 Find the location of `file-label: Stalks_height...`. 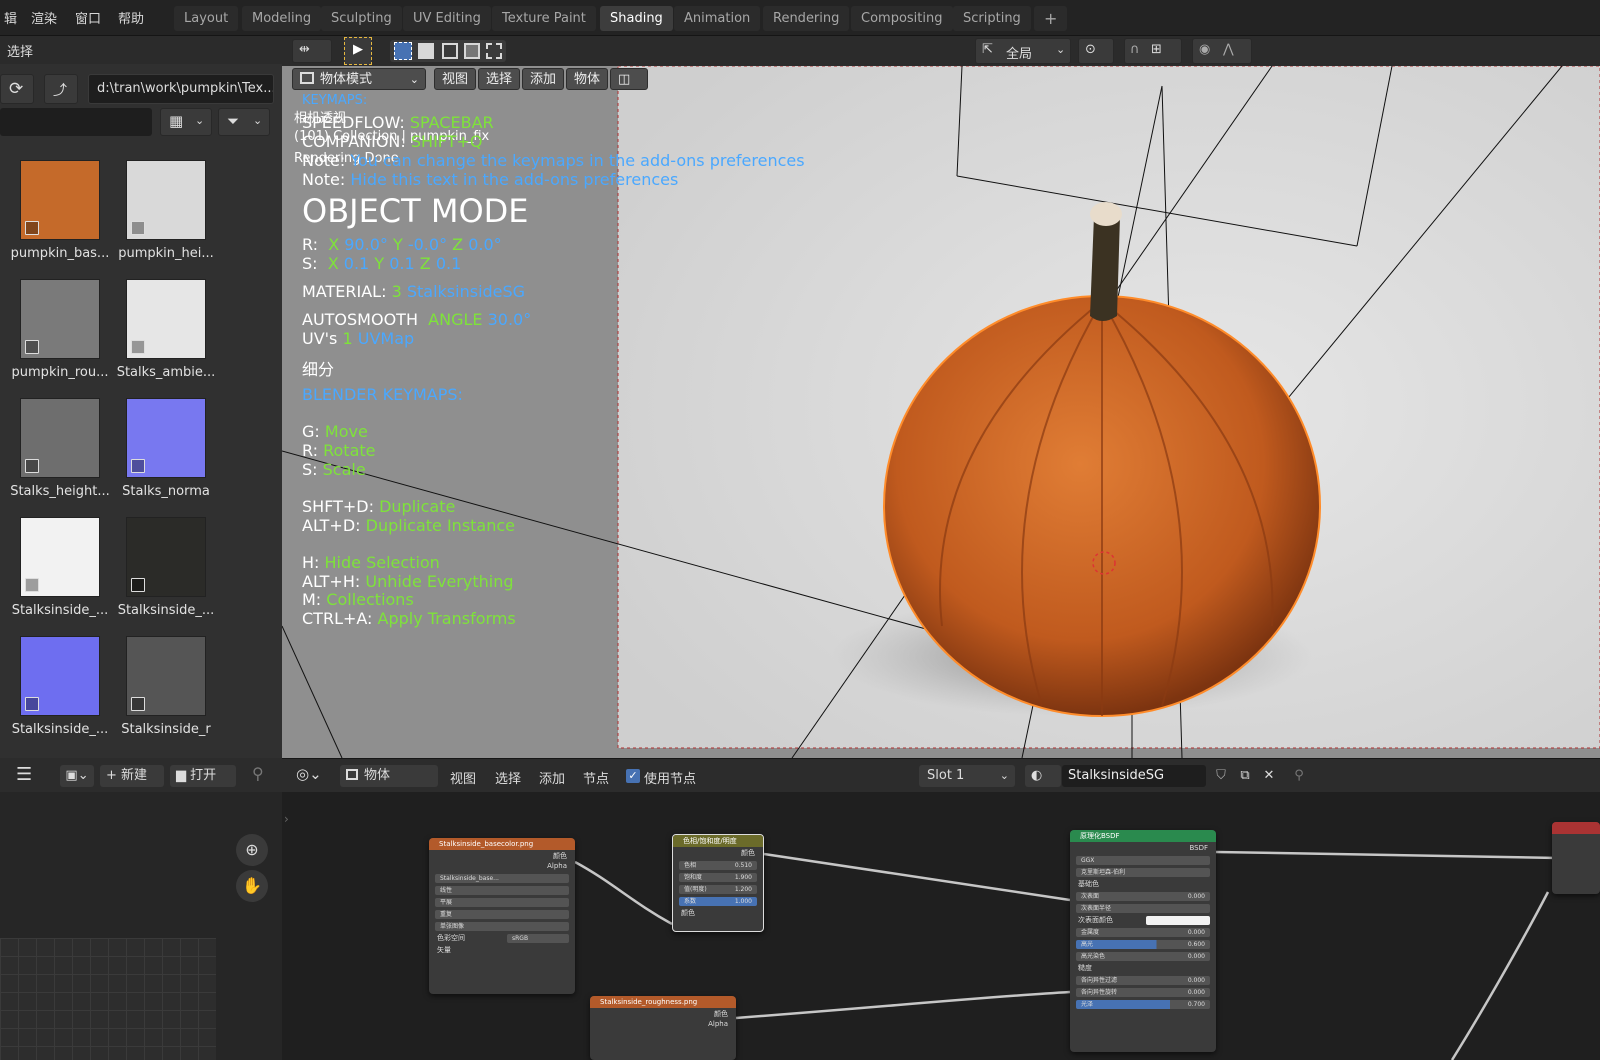

file-label: Stalks_height... is located at coordinates (60, 491).